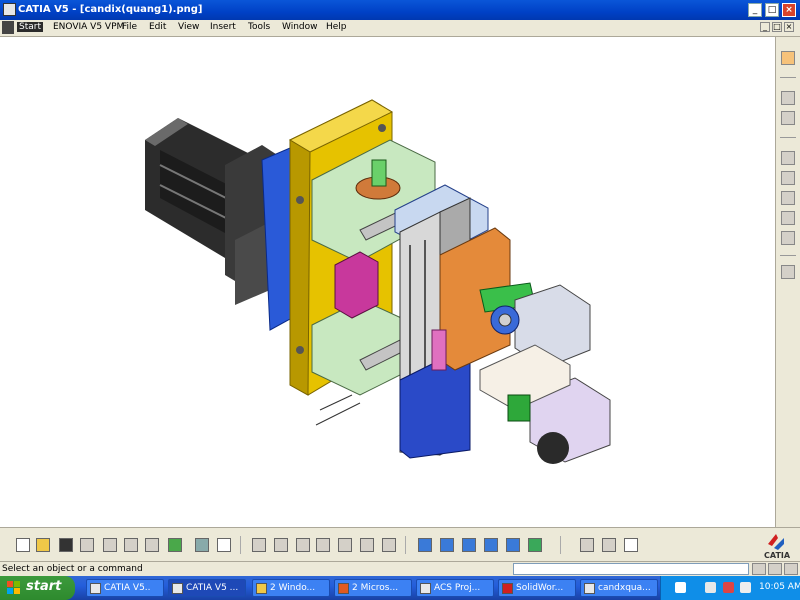 This screenshot has height=600, width=800. Describe the element at coordinates (356, 285) in the screenshot. I see `magenta-part` at that location.